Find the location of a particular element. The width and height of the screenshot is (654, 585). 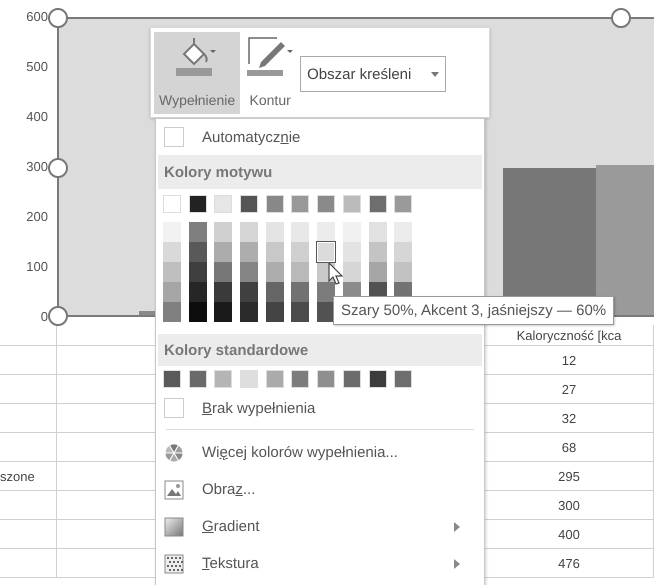

outline-button: Kontur is located at coordinates (270, 73).